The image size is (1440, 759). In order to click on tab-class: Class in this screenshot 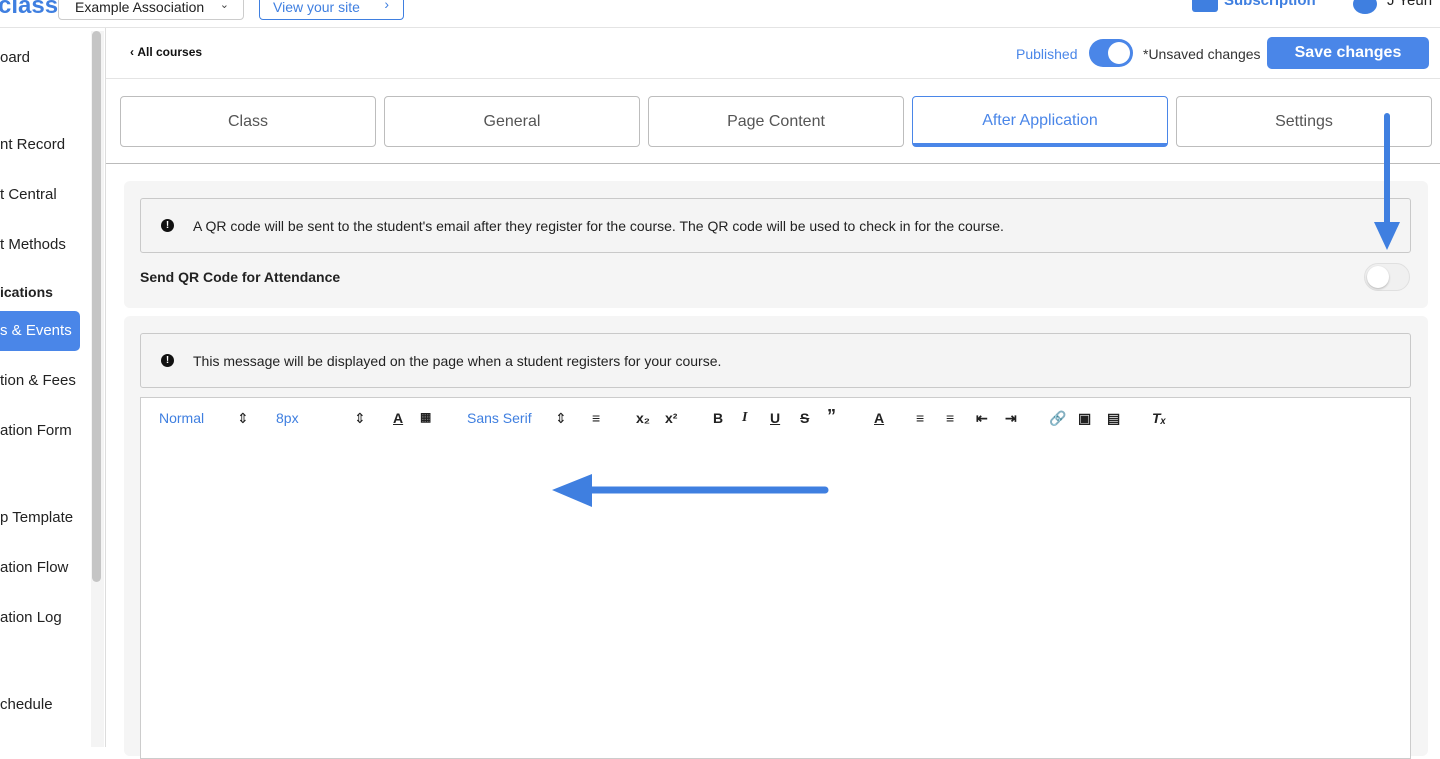, I will do `click(248, 121)`.